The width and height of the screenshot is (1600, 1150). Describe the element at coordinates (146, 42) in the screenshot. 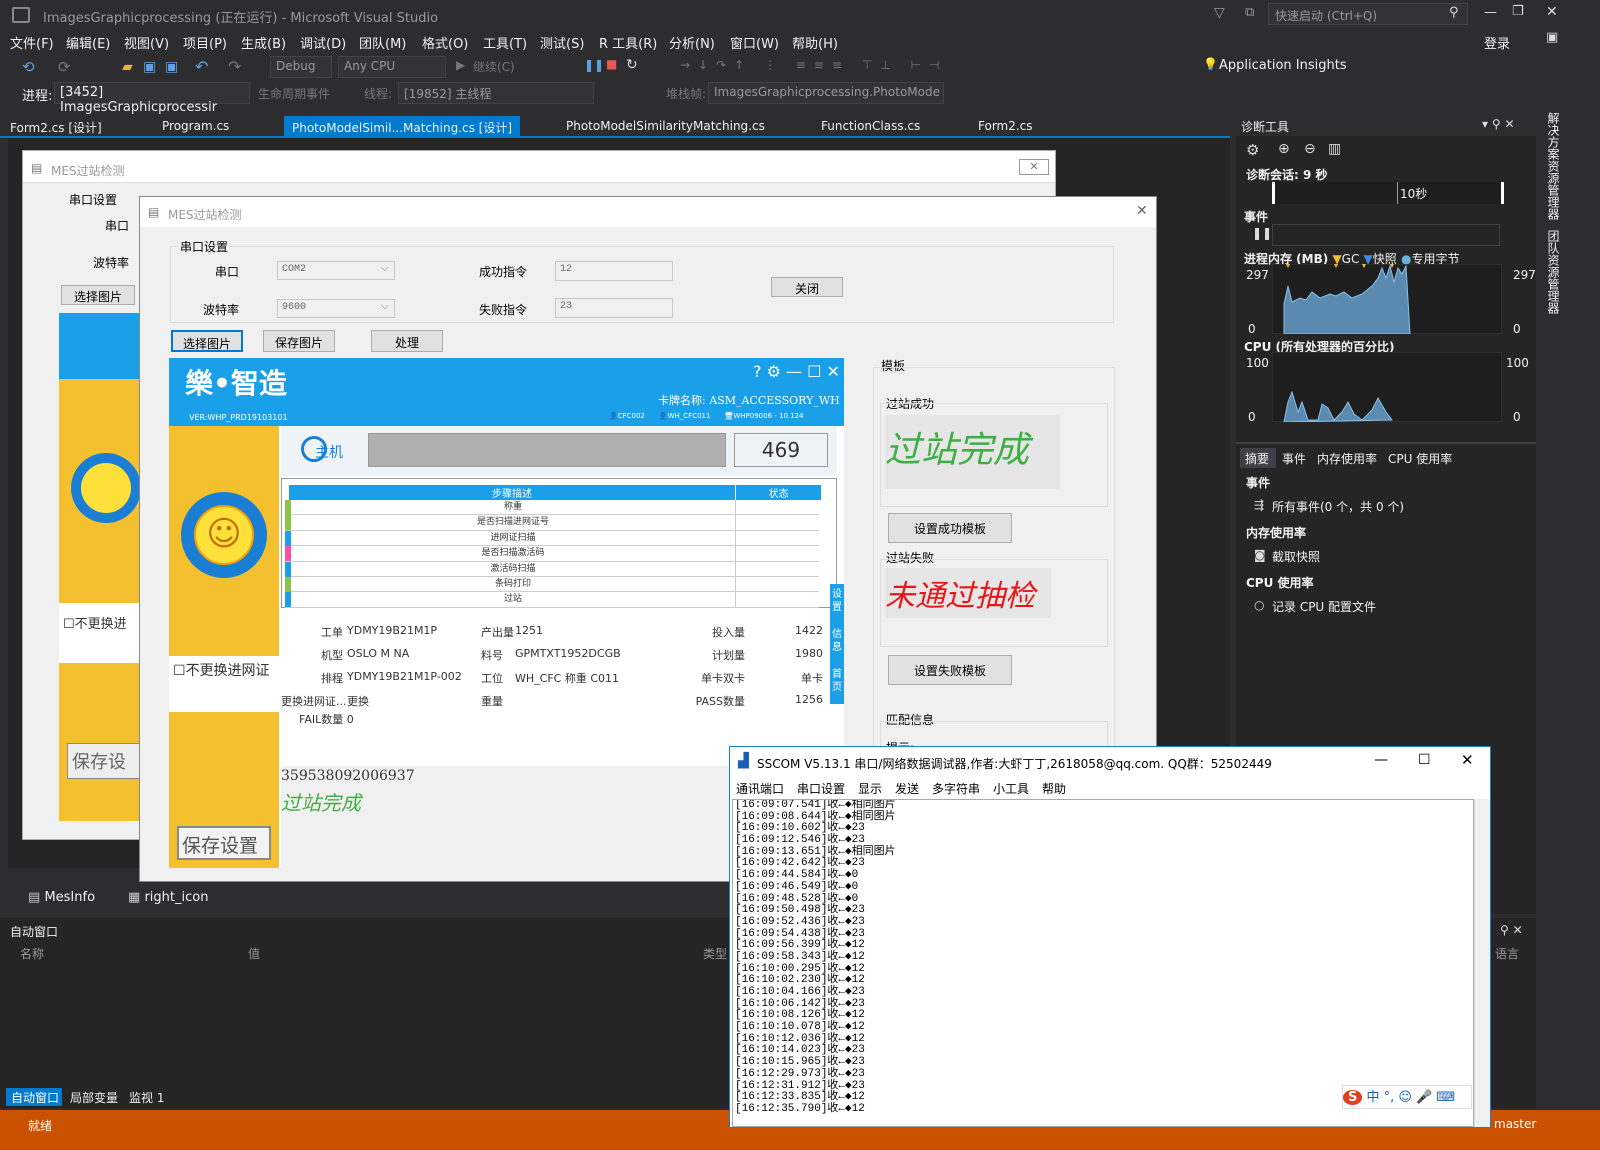

I see `menu-view: 视图(V)` at that location.